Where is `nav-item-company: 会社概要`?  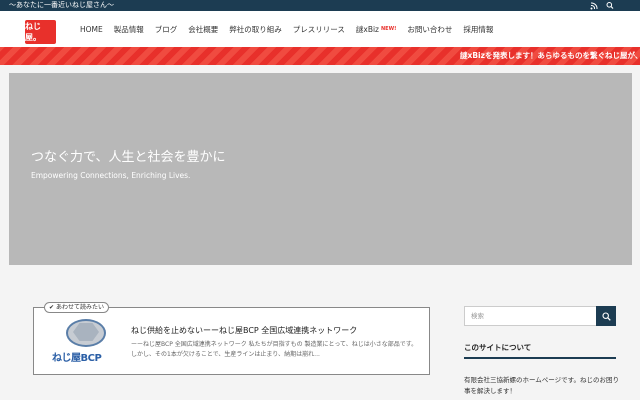 nav-item-company: 会社概要 is located at coordinates (203, 29).